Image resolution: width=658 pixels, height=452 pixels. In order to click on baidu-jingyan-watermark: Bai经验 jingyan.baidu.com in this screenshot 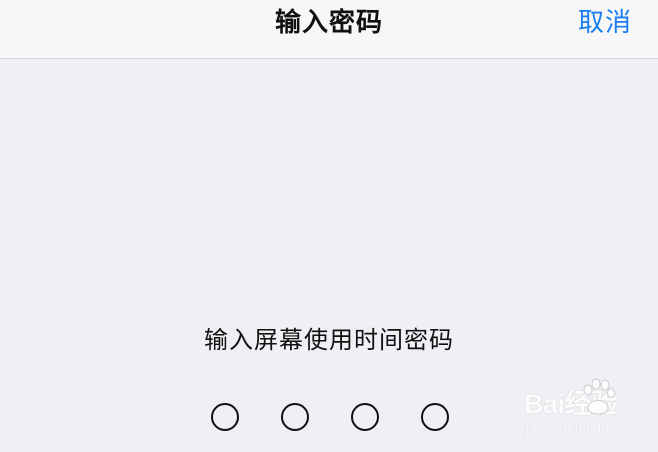, I will do `click(586, 411)`.